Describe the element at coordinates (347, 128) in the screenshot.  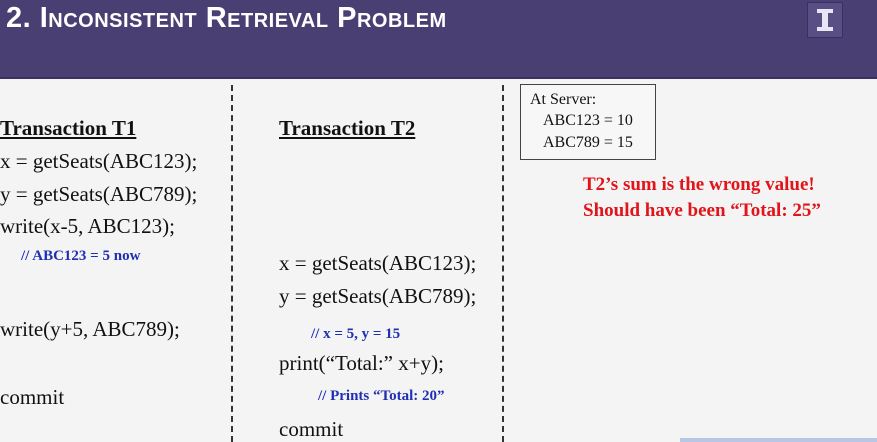
I see `t2-heading: Transaction T2` at that location.